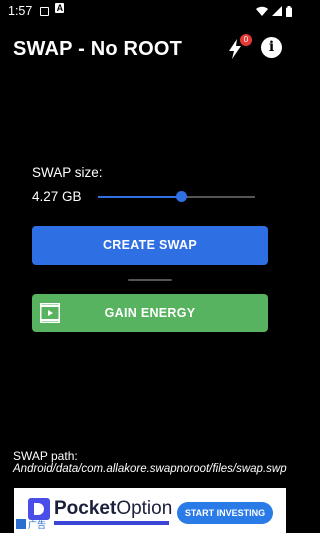  Describe the element at coordinates (45, 11) in the screenshot. I see `notification-square-icon` at that location.